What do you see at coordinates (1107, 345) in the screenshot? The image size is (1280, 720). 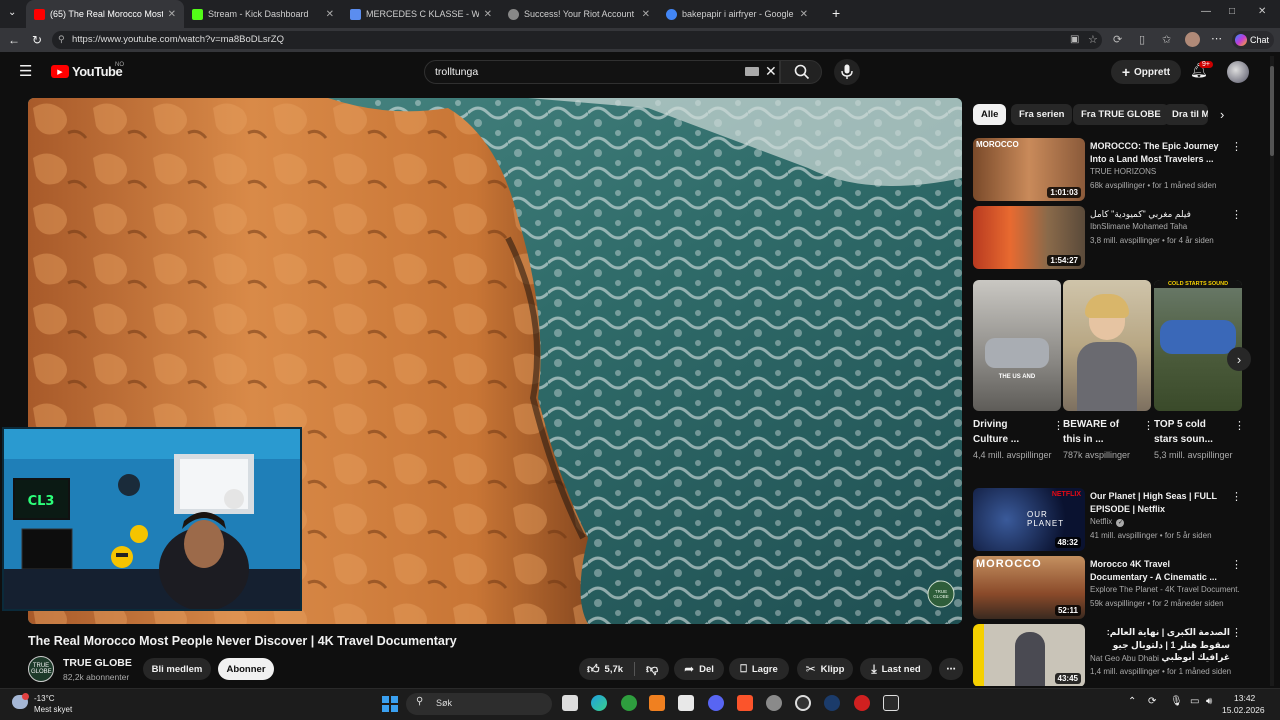 I see `short-thumbnail` at bounding box center [1107, 345].